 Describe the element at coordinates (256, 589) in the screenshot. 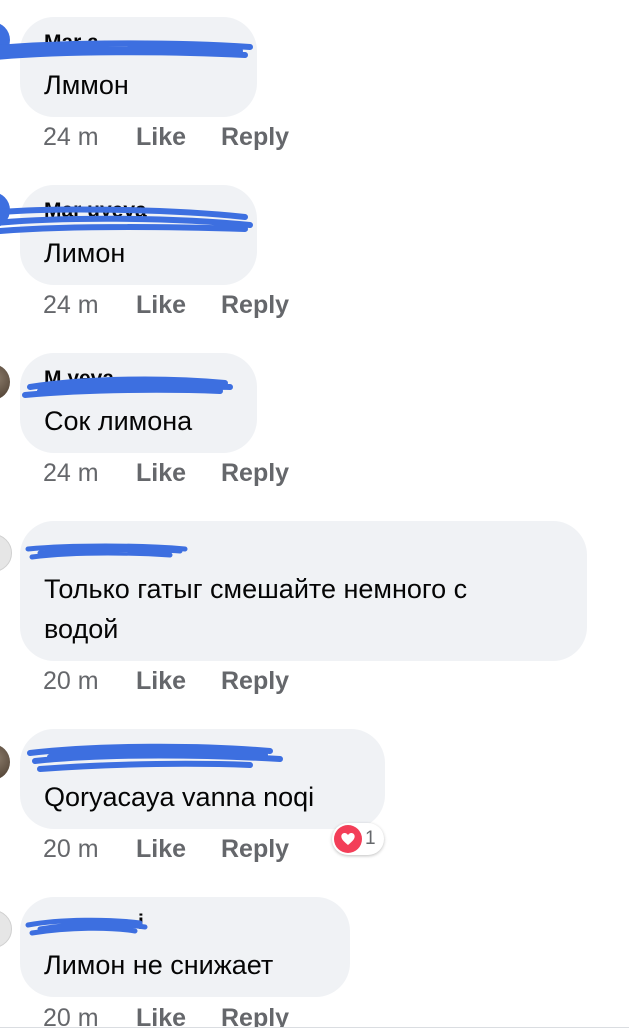

I see `comment-text-line-1: Только гатыг смешайте немного с` at that location.